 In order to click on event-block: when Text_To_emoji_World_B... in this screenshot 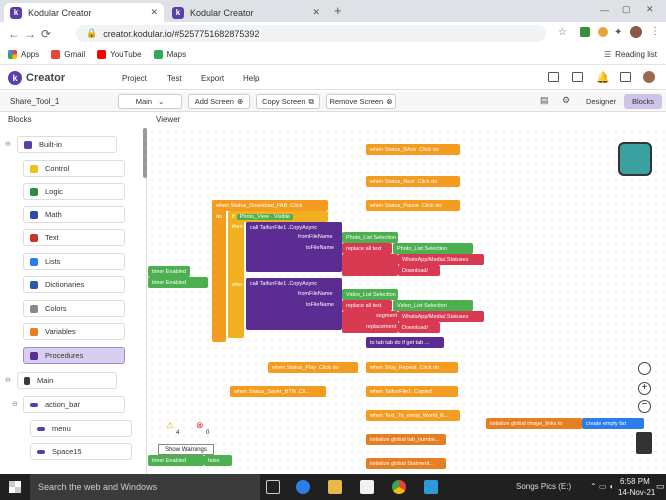, I will do `click(413, 415)`.